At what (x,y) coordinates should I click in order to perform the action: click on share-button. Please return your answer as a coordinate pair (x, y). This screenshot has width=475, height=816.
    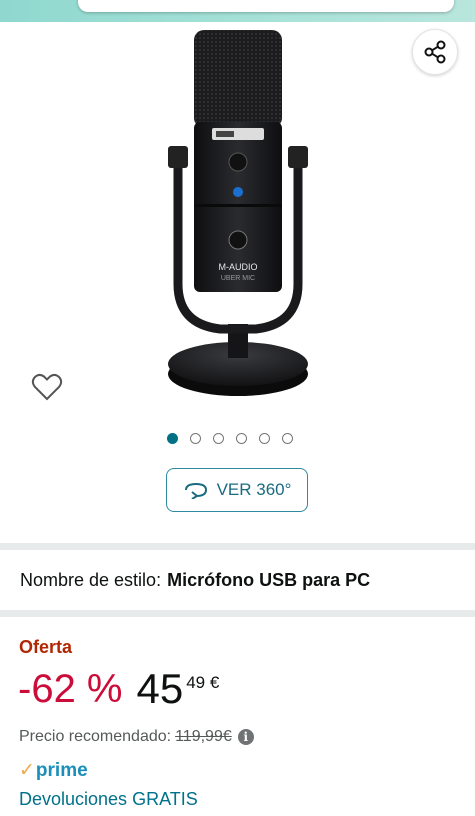
    Looking at the image, I should click on (435, 52).